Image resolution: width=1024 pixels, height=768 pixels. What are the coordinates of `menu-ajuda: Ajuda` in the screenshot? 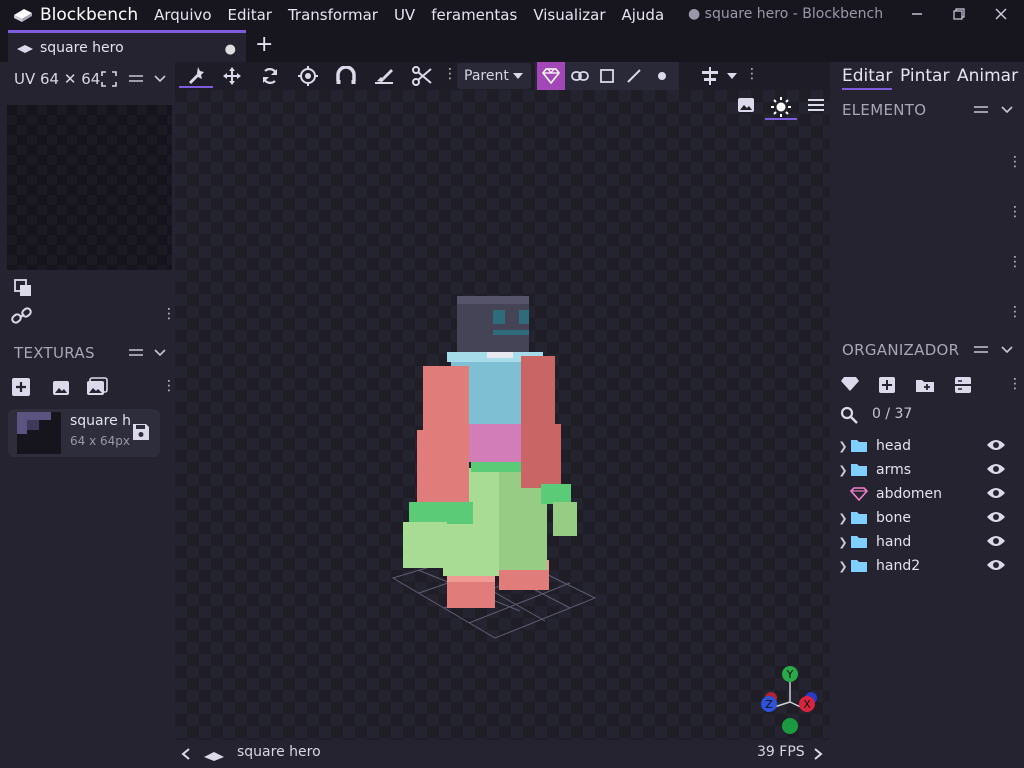 It's located at (643, 15).